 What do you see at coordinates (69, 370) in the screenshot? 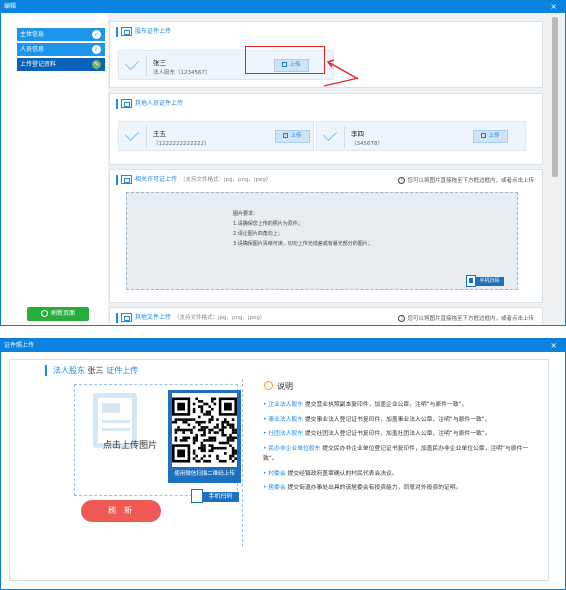
I see `heading-role: 法人股东` at bounding box center [69, 370].